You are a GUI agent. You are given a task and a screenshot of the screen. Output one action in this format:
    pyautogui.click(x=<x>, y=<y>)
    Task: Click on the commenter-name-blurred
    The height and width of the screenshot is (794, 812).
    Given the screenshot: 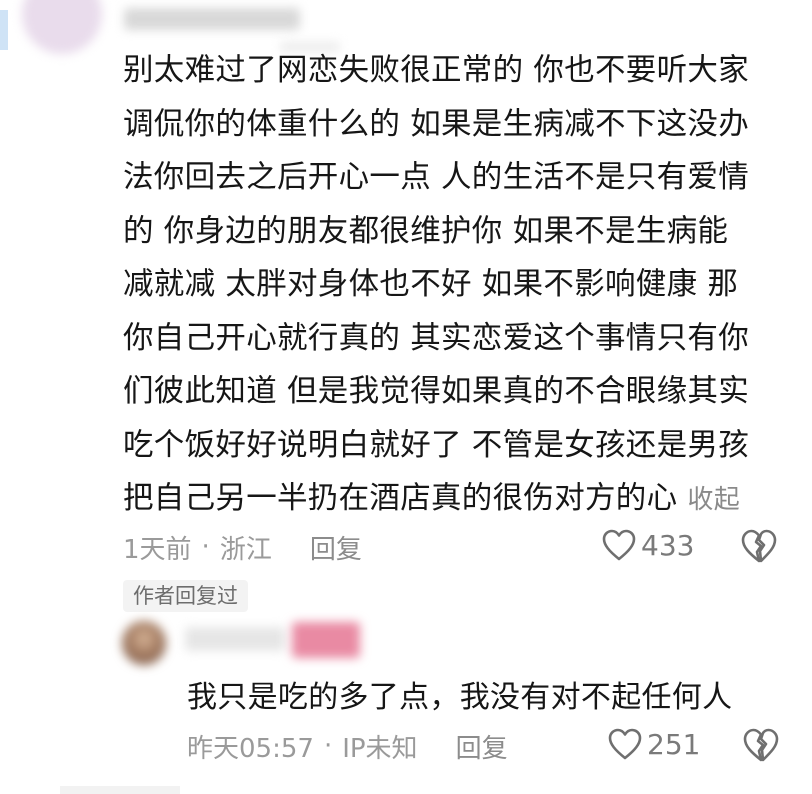 What is the action you would take?
    pyautogui.click(x=212, y=19)
    